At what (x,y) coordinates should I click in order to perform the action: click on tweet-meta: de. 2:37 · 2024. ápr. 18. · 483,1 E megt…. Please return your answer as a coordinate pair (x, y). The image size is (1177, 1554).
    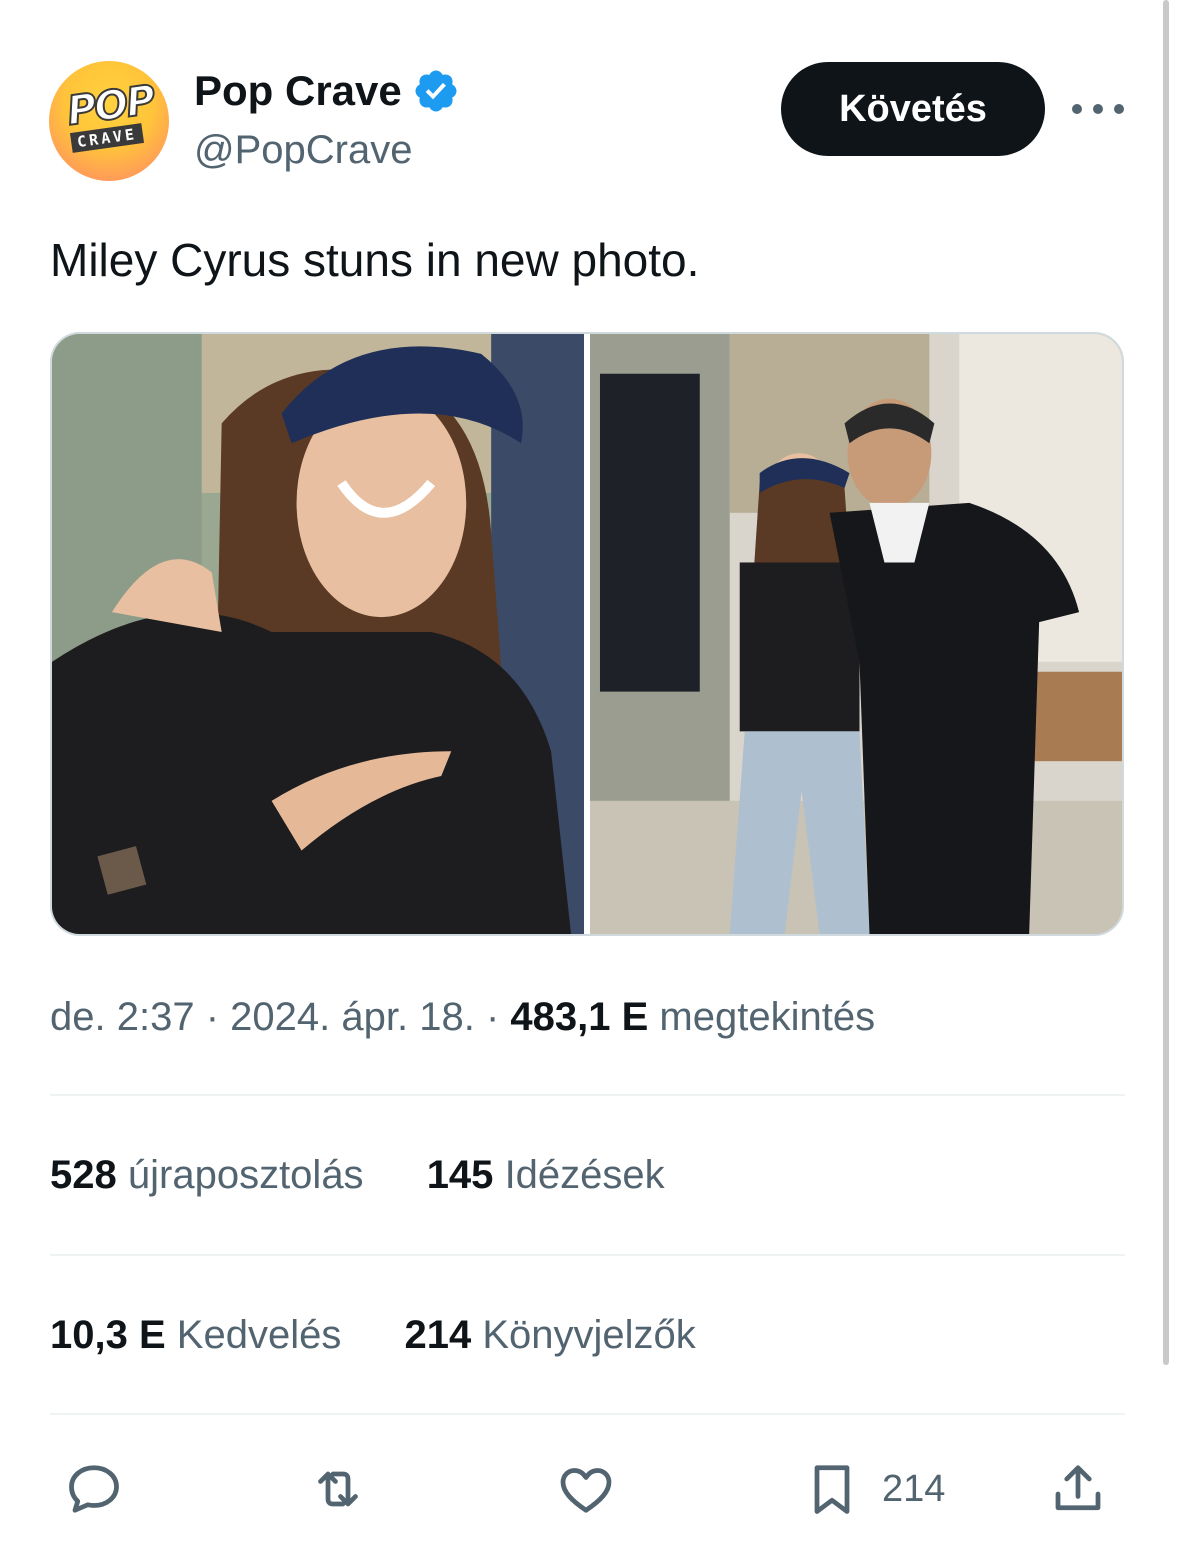
    Looking at the image, I should click on (462, 1017).